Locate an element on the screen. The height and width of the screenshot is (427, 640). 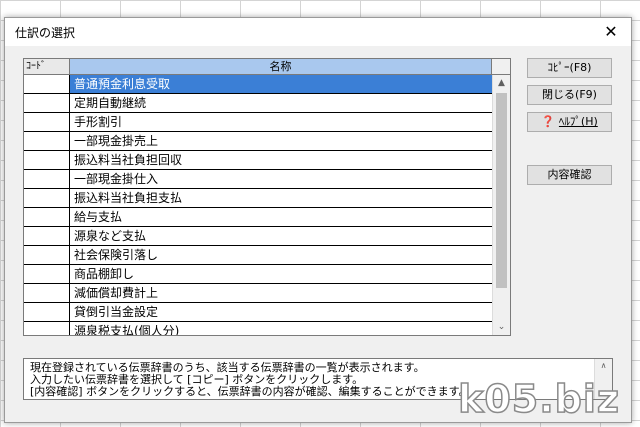
row-name-cell: 振込料当社負担支払 is located at coordinates (282, 198).